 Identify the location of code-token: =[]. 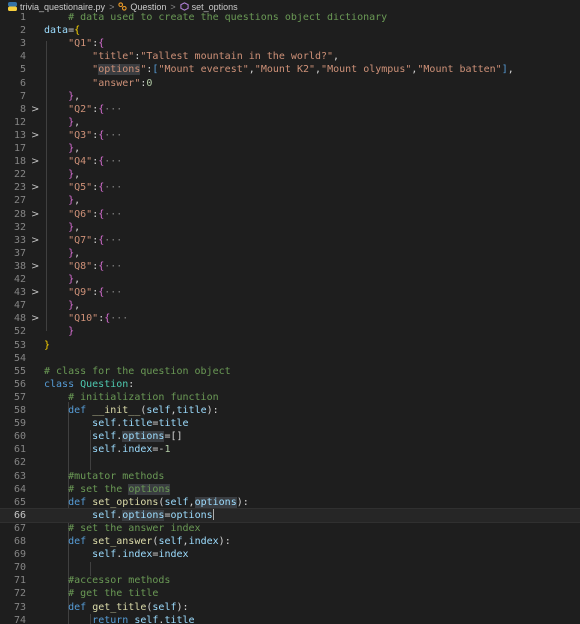
(173, 437).